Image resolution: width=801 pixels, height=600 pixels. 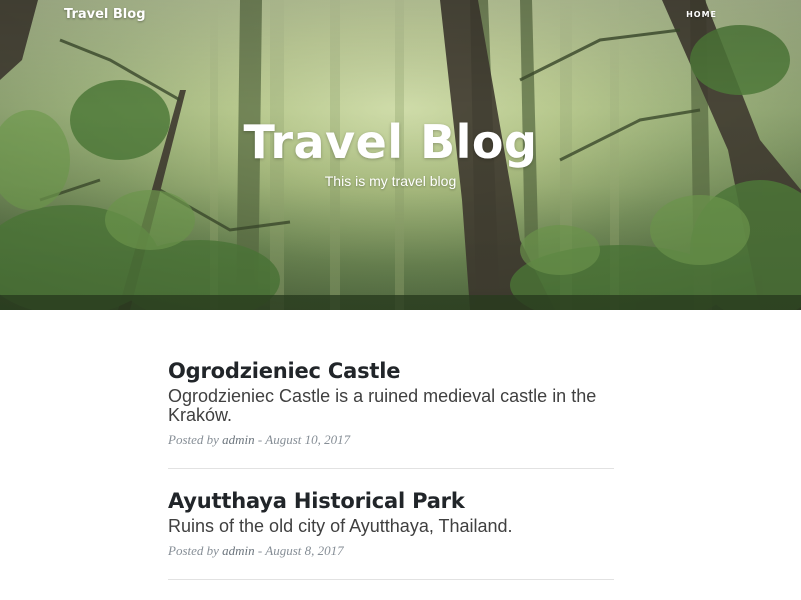 What do you see at coordinates (256, 550) in the screenshot?
I see `post-meta: Posted by admin - August 8, 2017` at bounding box center [256, 550].